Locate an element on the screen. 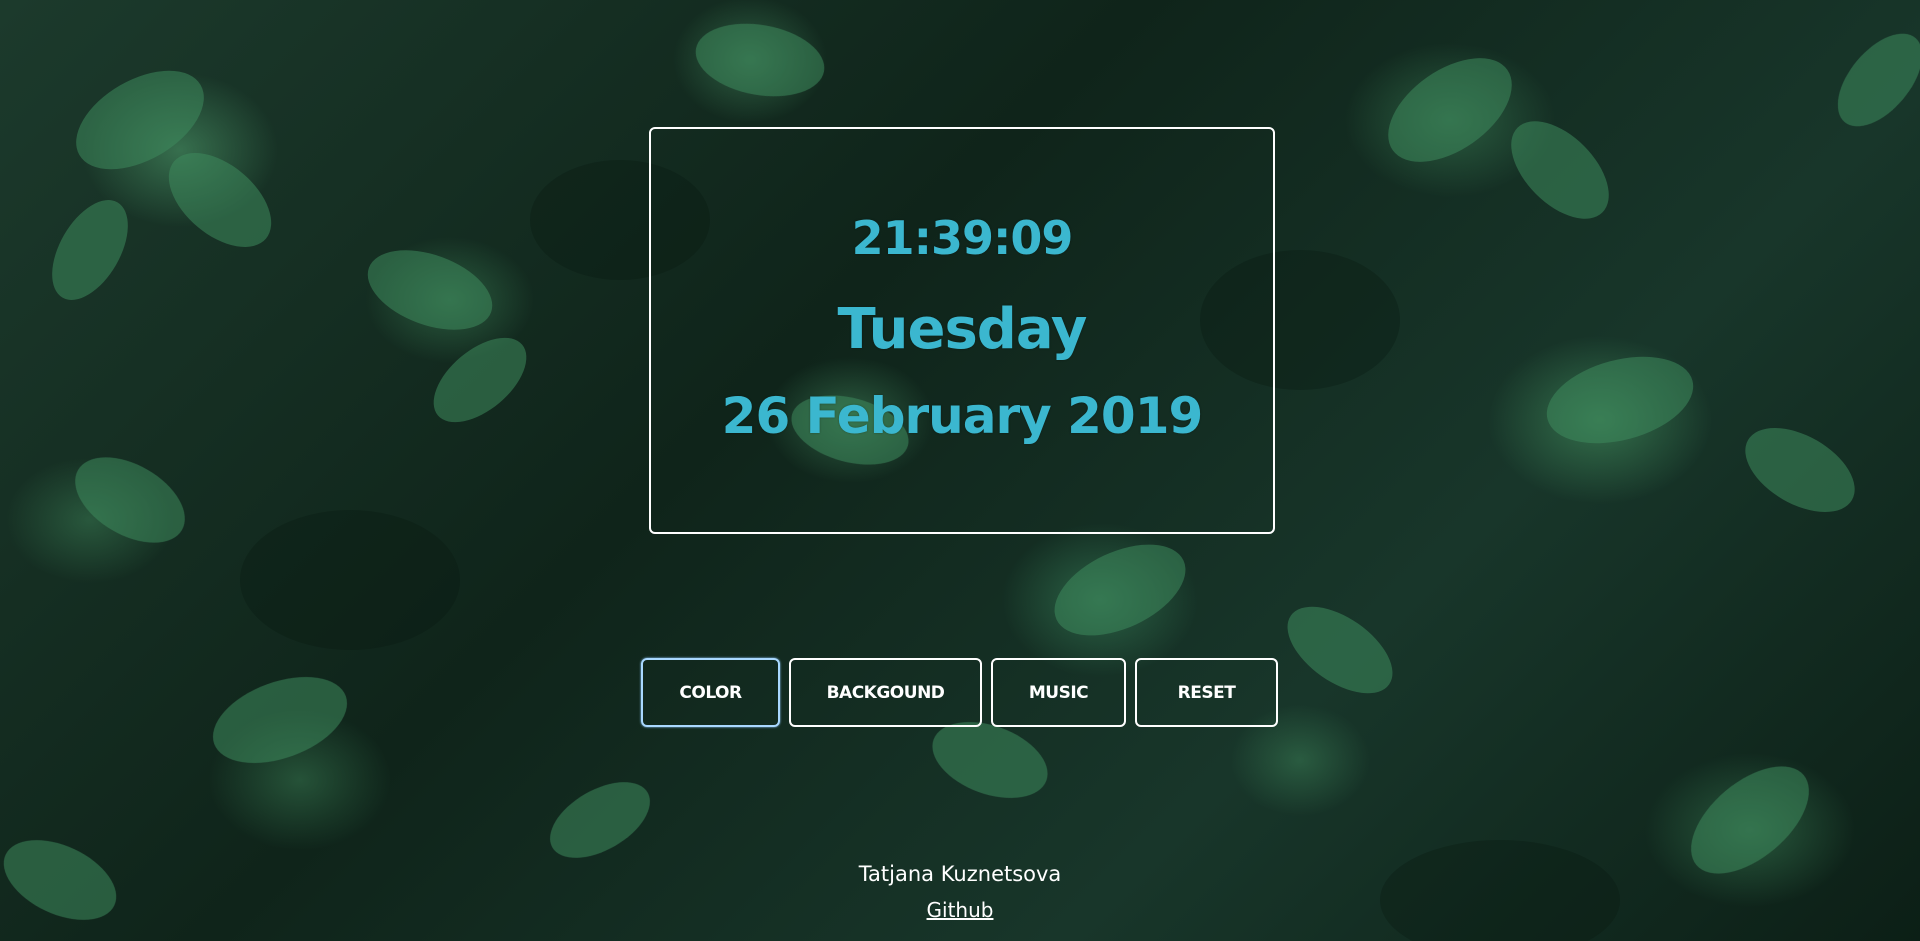 Image resolution: width=1920 pixels, height=941 pixels. color-button: COLOR is located at coordinates (710, 692).